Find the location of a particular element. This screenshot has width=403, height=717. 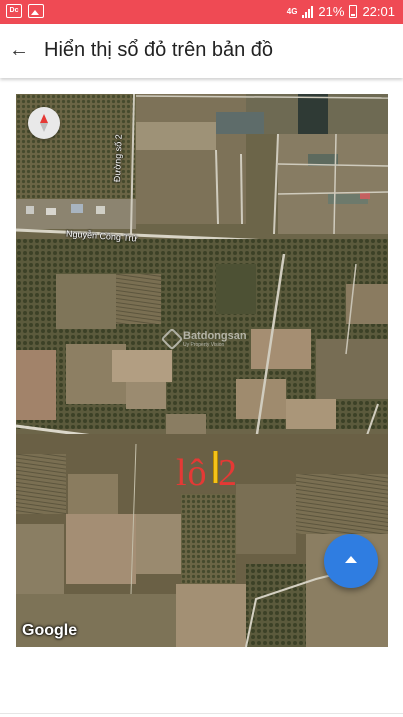

image-icon is located at coordinates (36, 11).